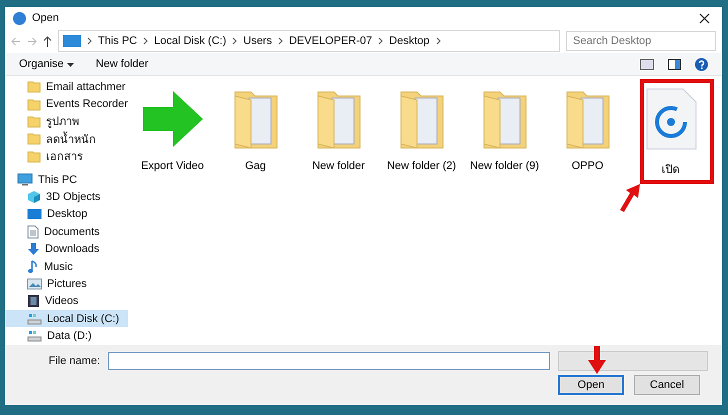  Describe the element at coordinates (66, 156) in the screenshot. I see `nav-item: เอกสาร` at that location.